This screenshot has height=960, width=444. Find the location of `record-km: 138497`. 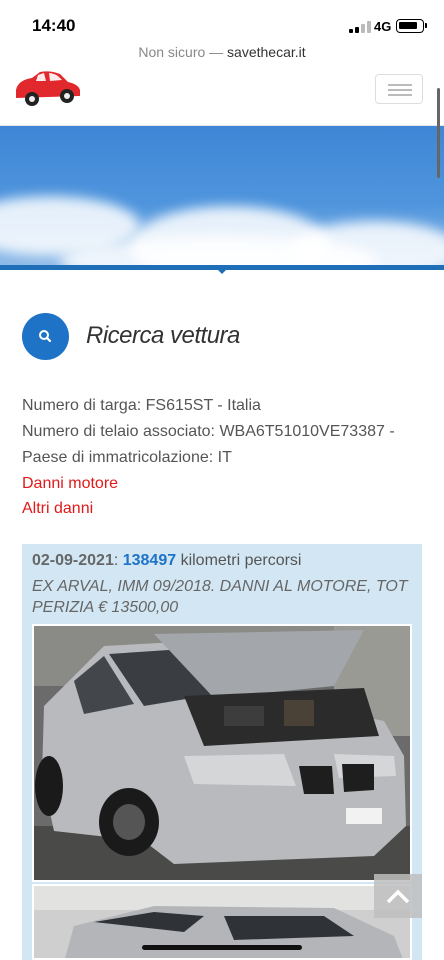

record-km: 138497 is located at coordinates (149, 560).